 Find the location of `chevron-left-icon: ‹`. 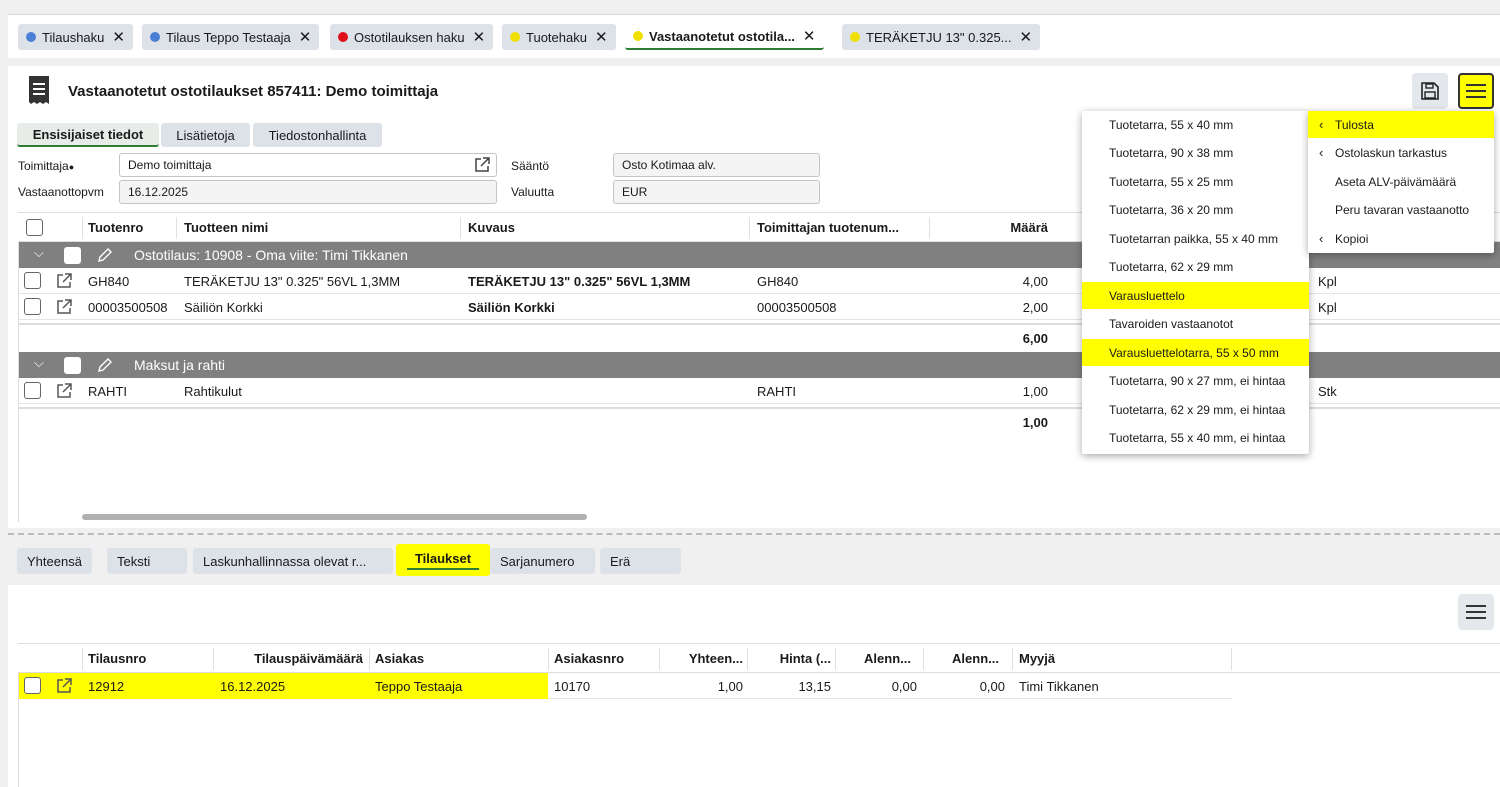

chevron-left-icon: ‹ is located at coordinates (1321, 238).